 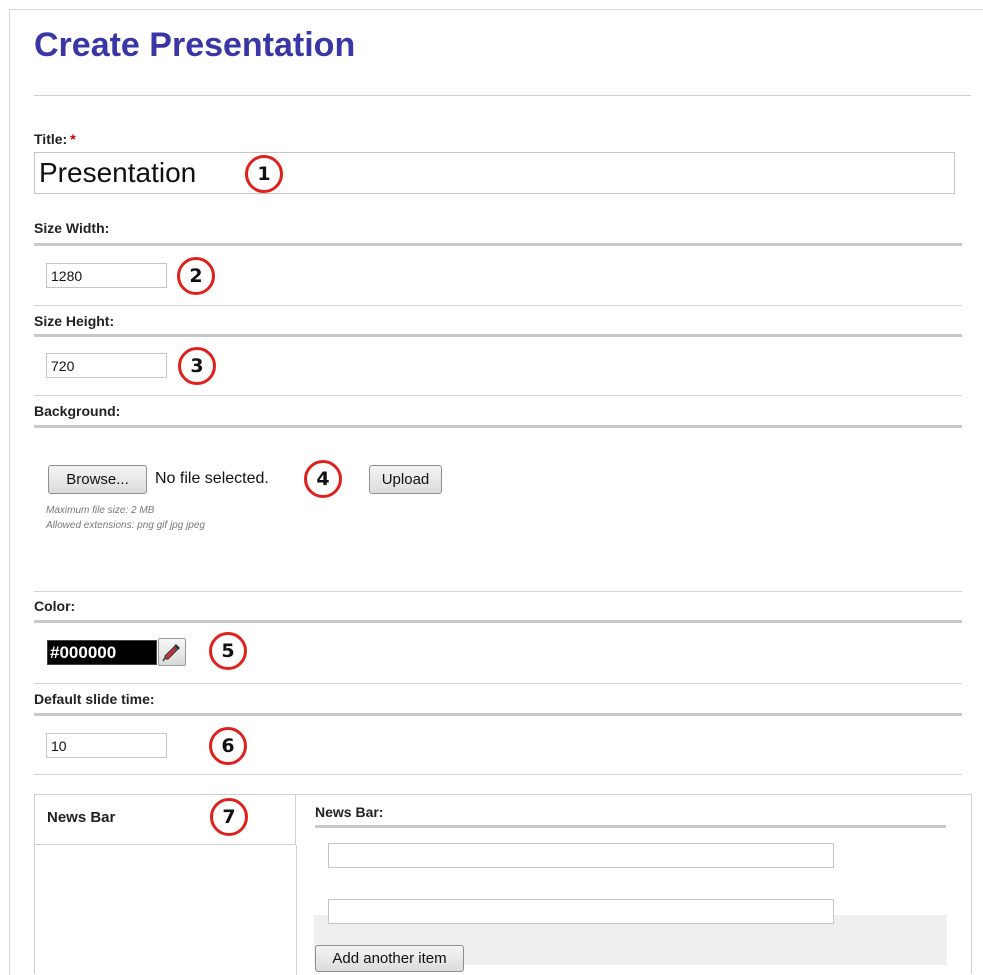 I want to click on news-bar-panel-label: News Bar:, so click(x=349, y=812).